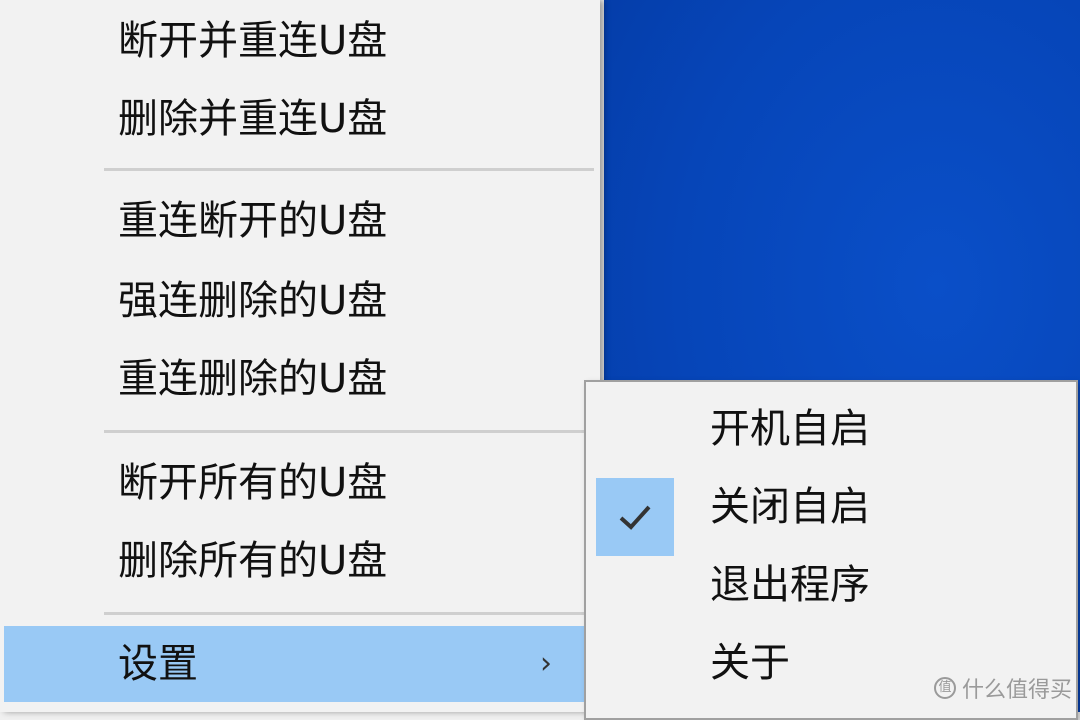 The image size is (1080, 720). Describe the element at coordinates (253, 221) in the screenshot. I see `menu-item-label: 重连断开的U盘` at that location.